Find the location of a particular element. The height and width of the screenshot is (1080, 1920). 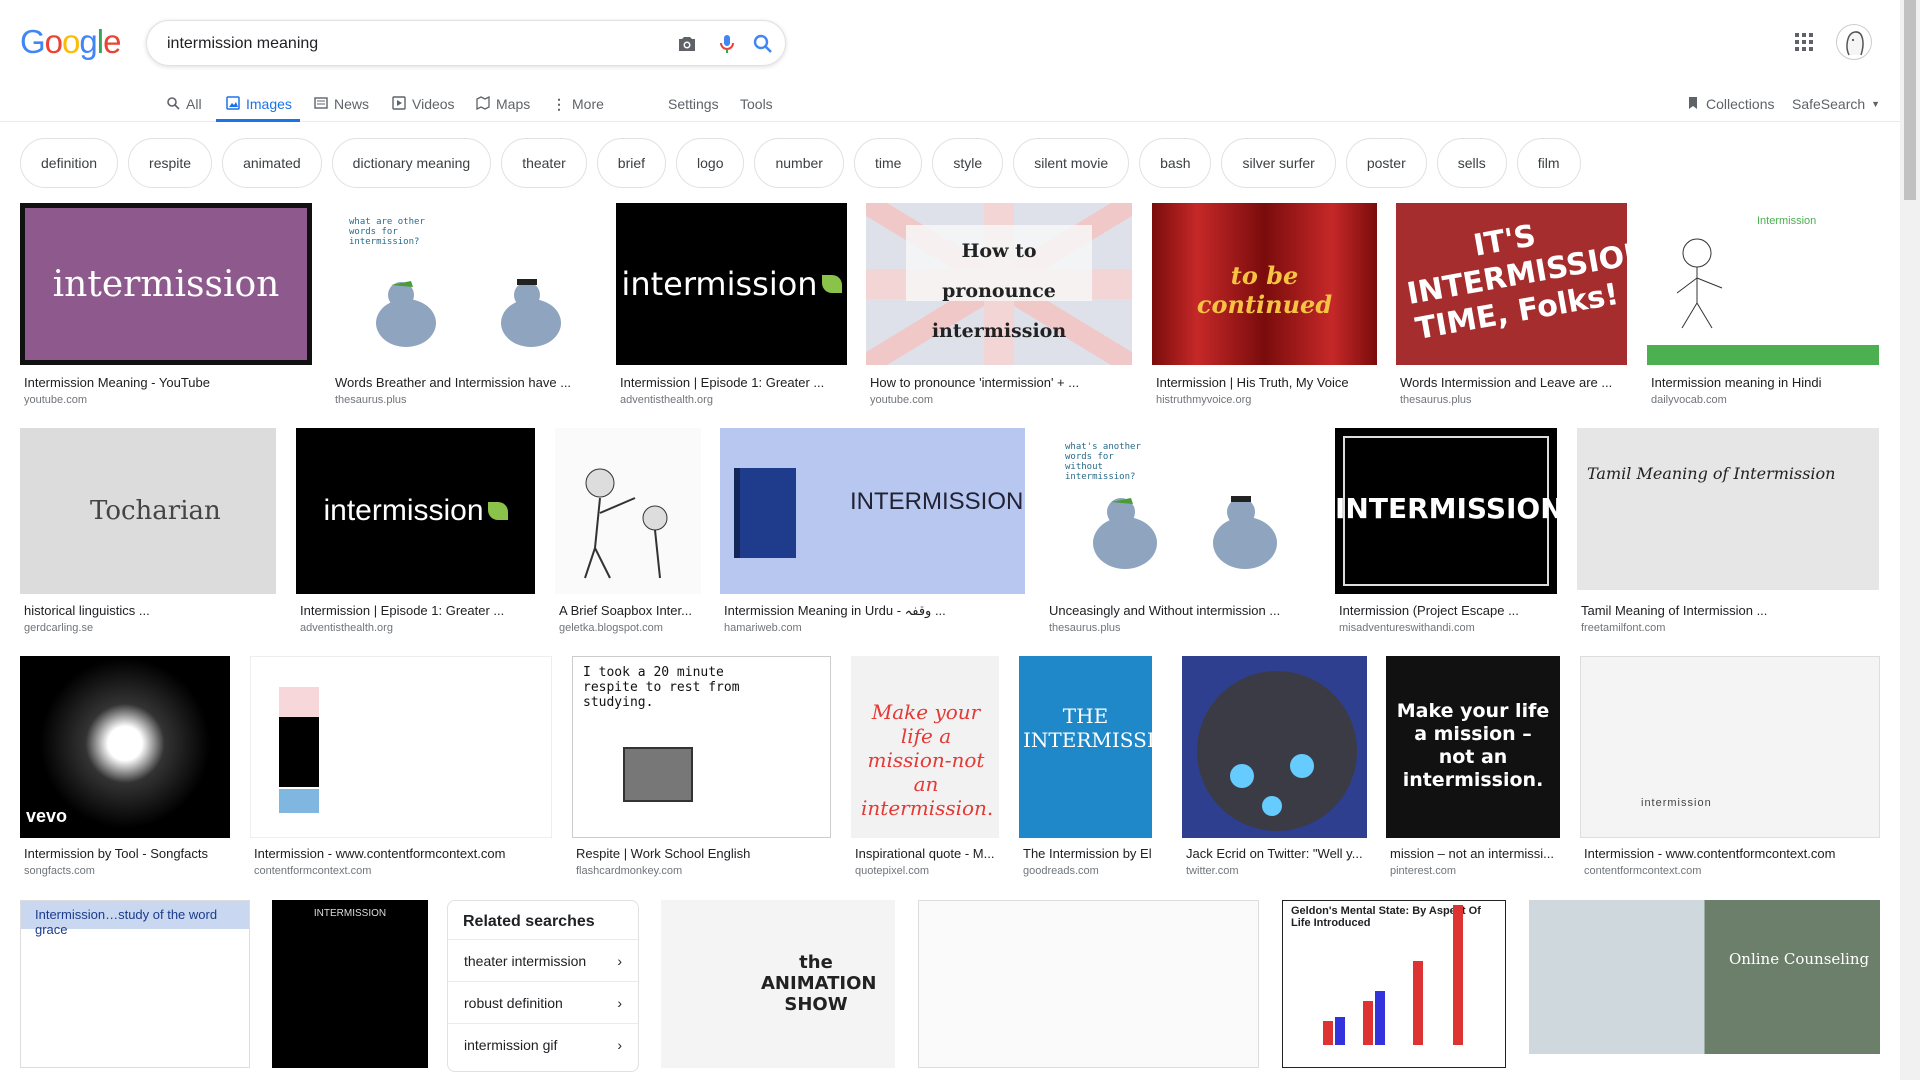

chip-dictionary-meaning: dictionary meaning is located at coordinates (411, 163).